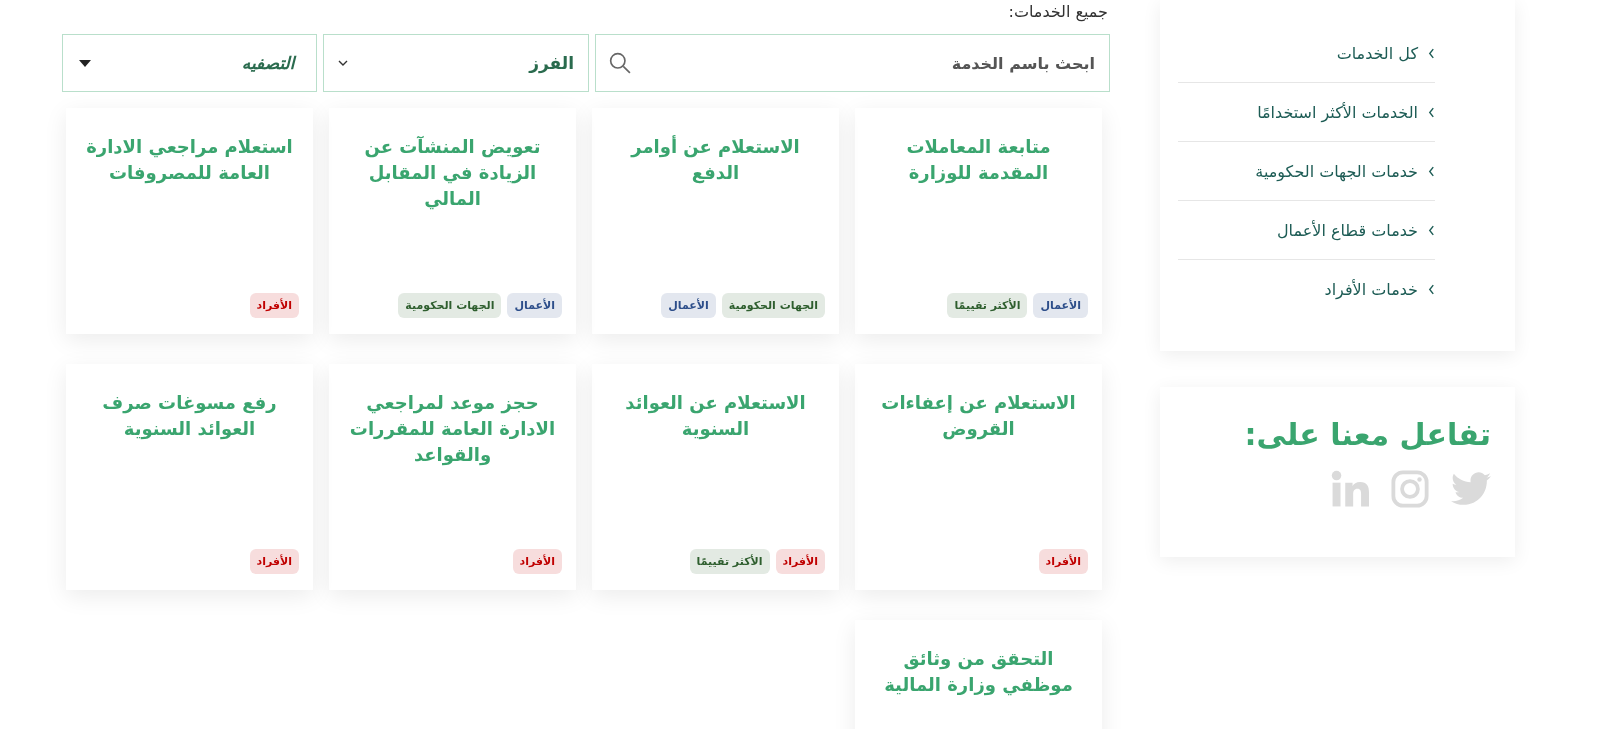  Describe the element at coordinates (1410, 489) in the screenshot. I see `camera-icon` at that location.